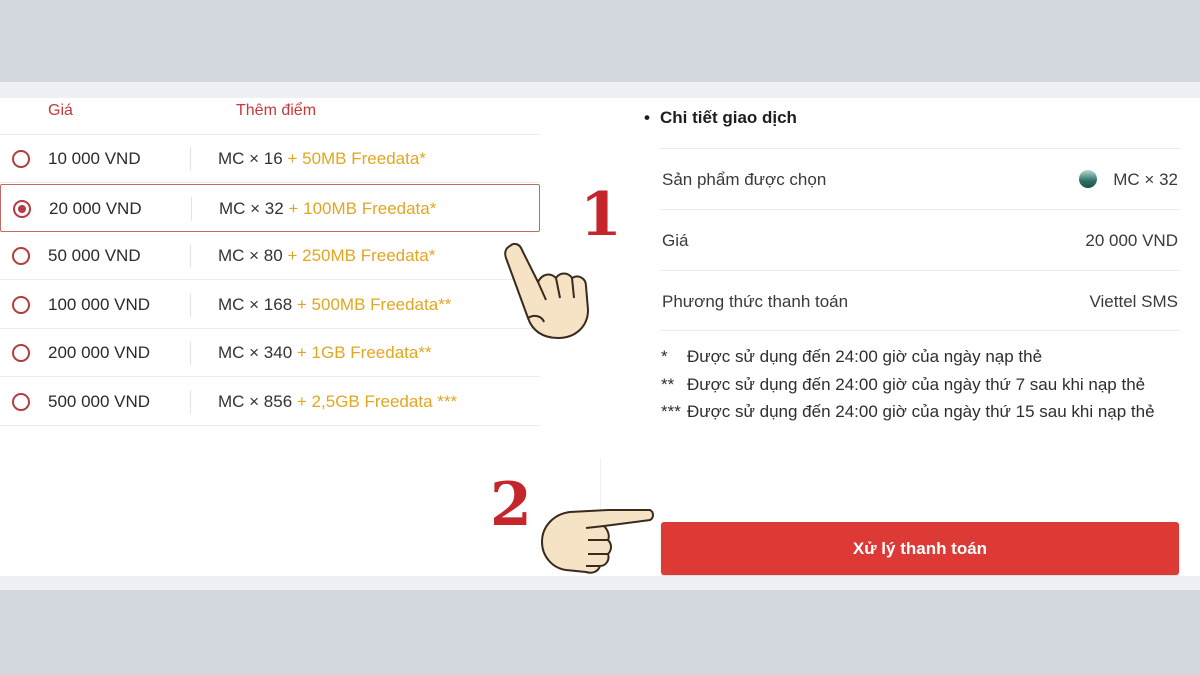 The width and height of the screenshot is (1200, 675). What do you see at coordinates (1088, 179) in the screenshot?
I see `coin-icon` at bounding box center [1088, 179].